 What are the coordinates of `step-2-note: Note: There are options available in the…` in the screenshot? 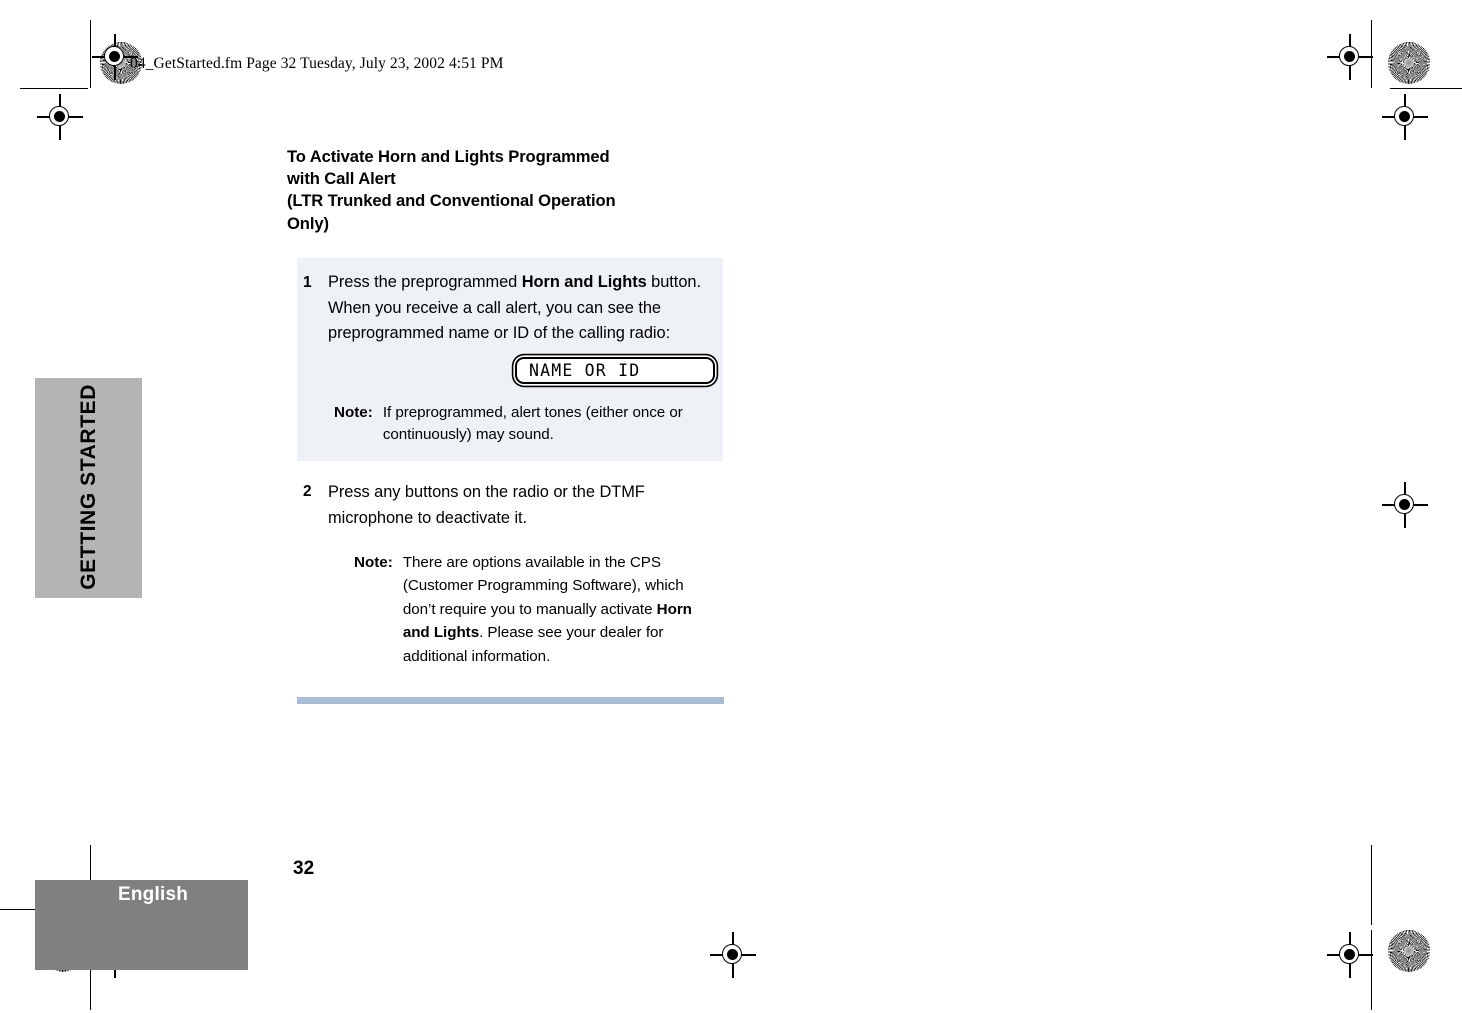 It's located at (510, 609).